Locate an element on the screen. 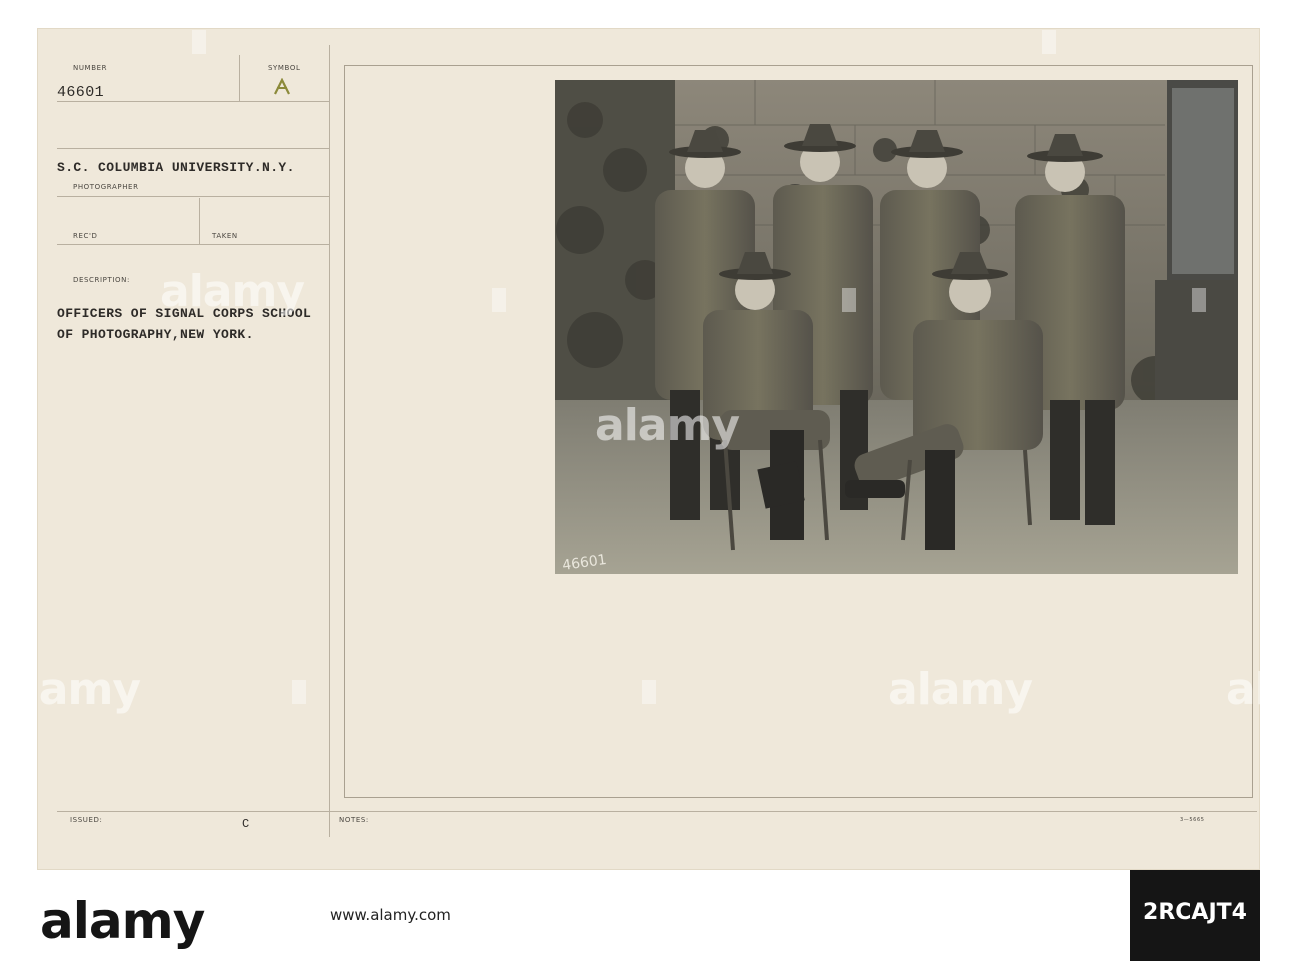 The width and height of the screenshot is (1300, 961). footer-logo: alamy is located at coordinates (122, 921).